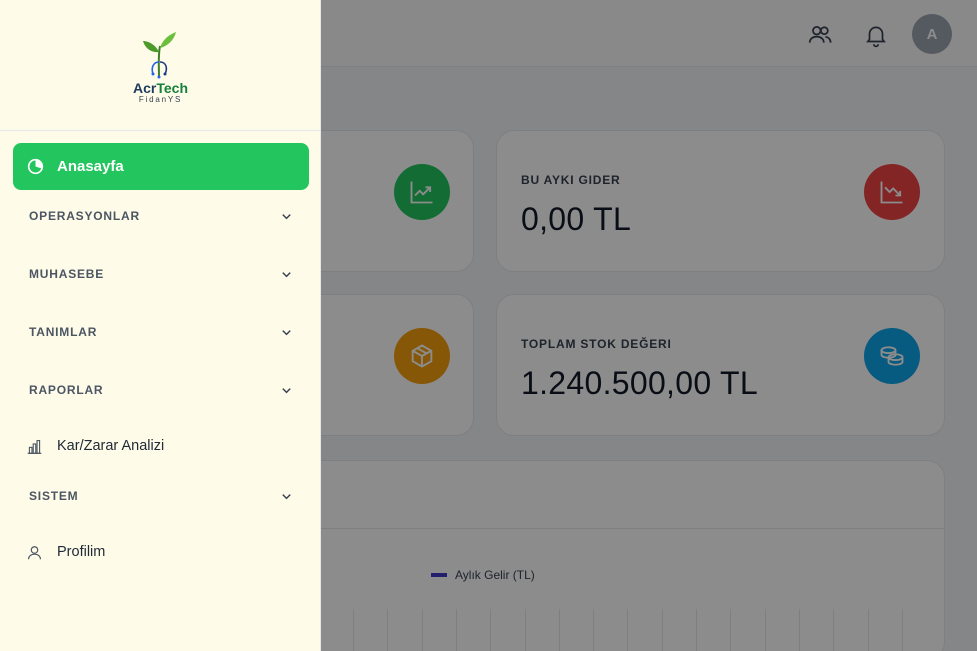 Image resolution: width=977 pixels, height=651 pixels. I want to click on nav-group-operasyonlar: OPERASYONLAR, so click(162, 216).